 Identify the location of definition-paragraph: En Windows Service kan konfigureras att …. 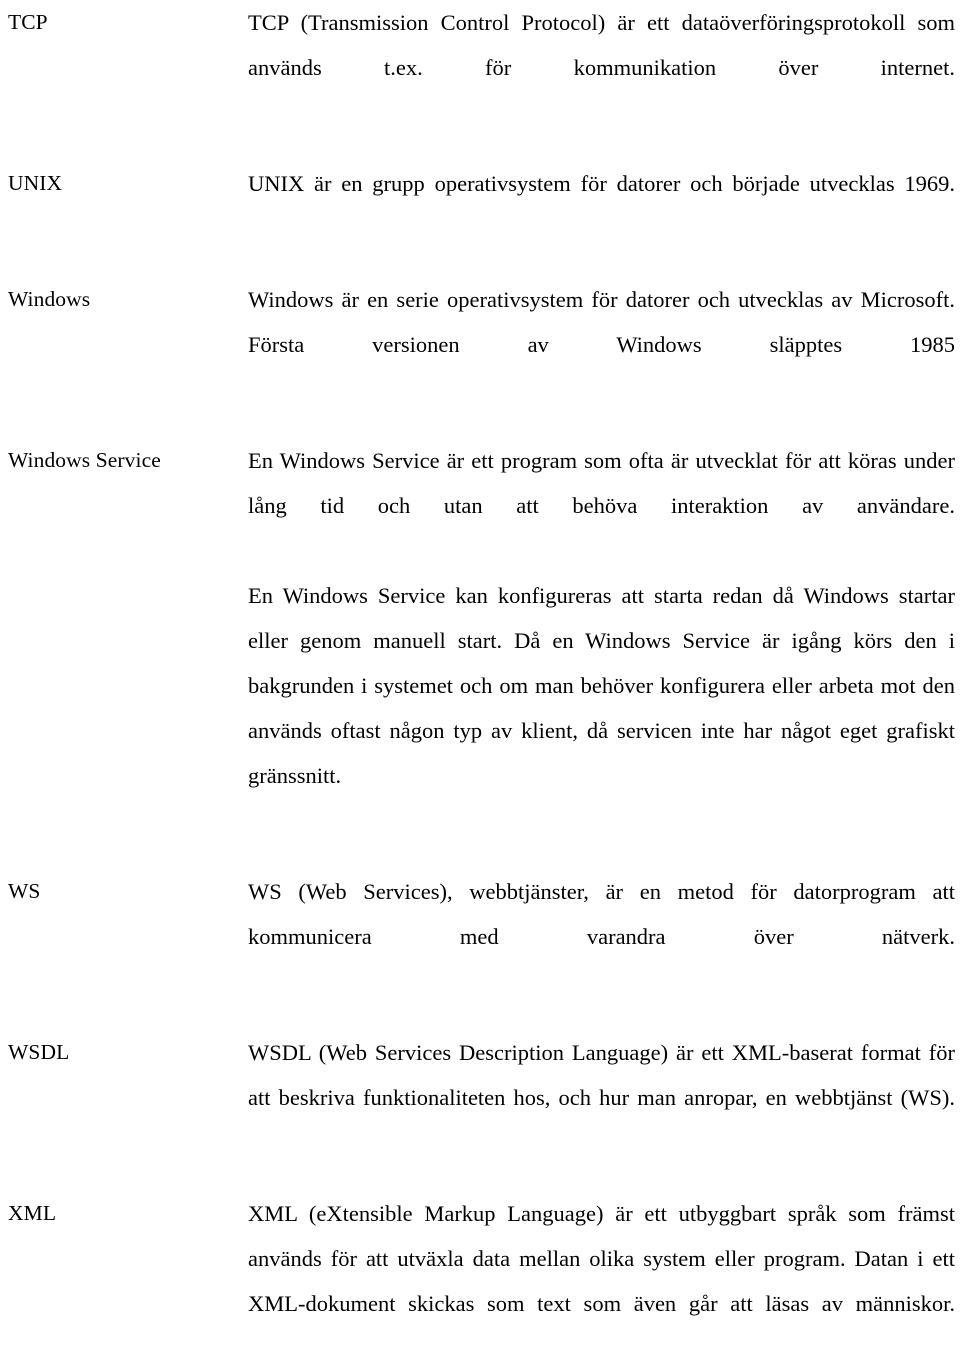
(601, 685).